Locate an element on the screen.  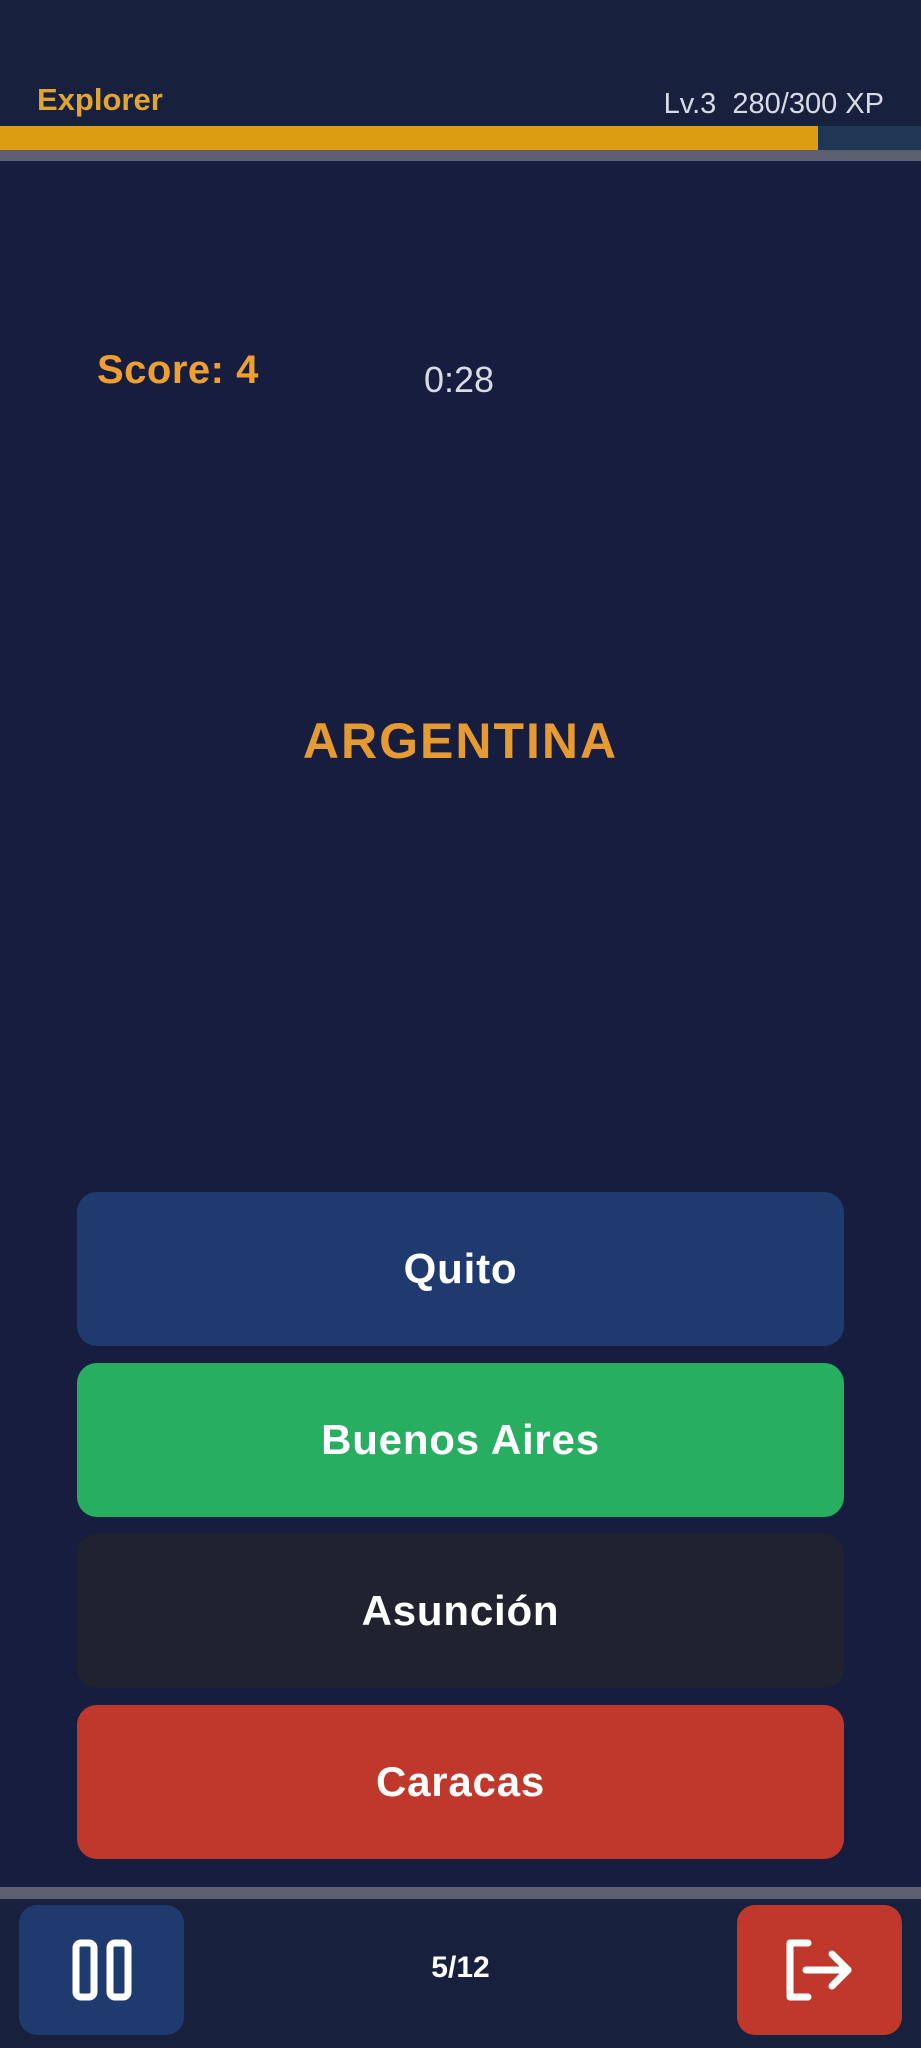
xp-progress-bar is located at coordinates (460, 138).